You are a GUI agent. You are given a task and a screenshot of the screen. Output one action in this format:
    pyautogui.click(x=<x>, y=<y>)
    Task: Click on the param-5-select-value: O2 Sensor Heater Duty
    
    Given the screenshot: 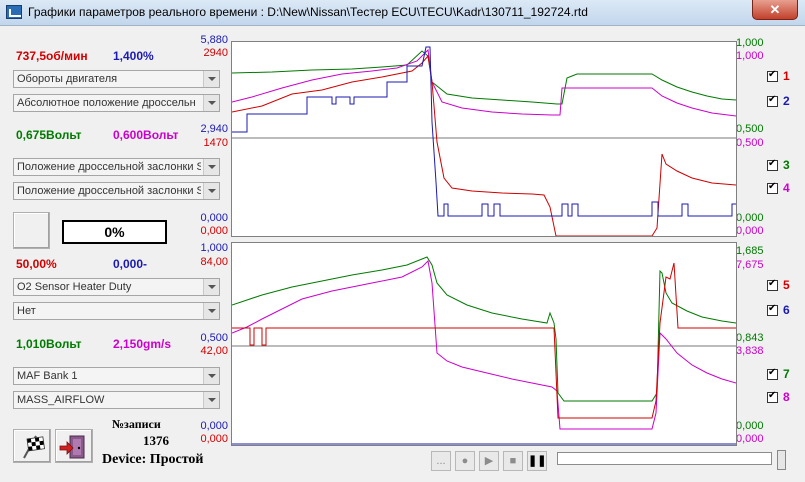 What is the action you would take?
    pyautogui.click(x=74, y=287)
    